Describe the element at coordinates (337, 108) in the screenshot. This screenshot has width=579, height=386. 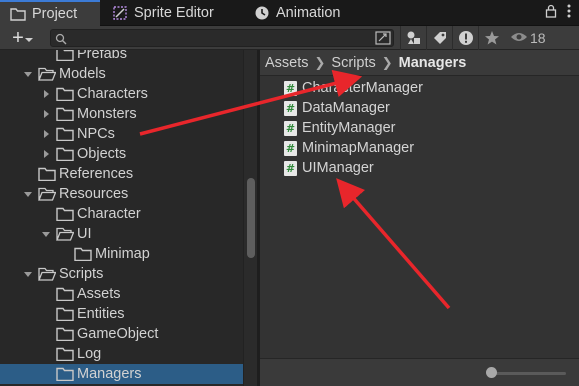
I see `script-file-datamanager: # DataManager` at that location.